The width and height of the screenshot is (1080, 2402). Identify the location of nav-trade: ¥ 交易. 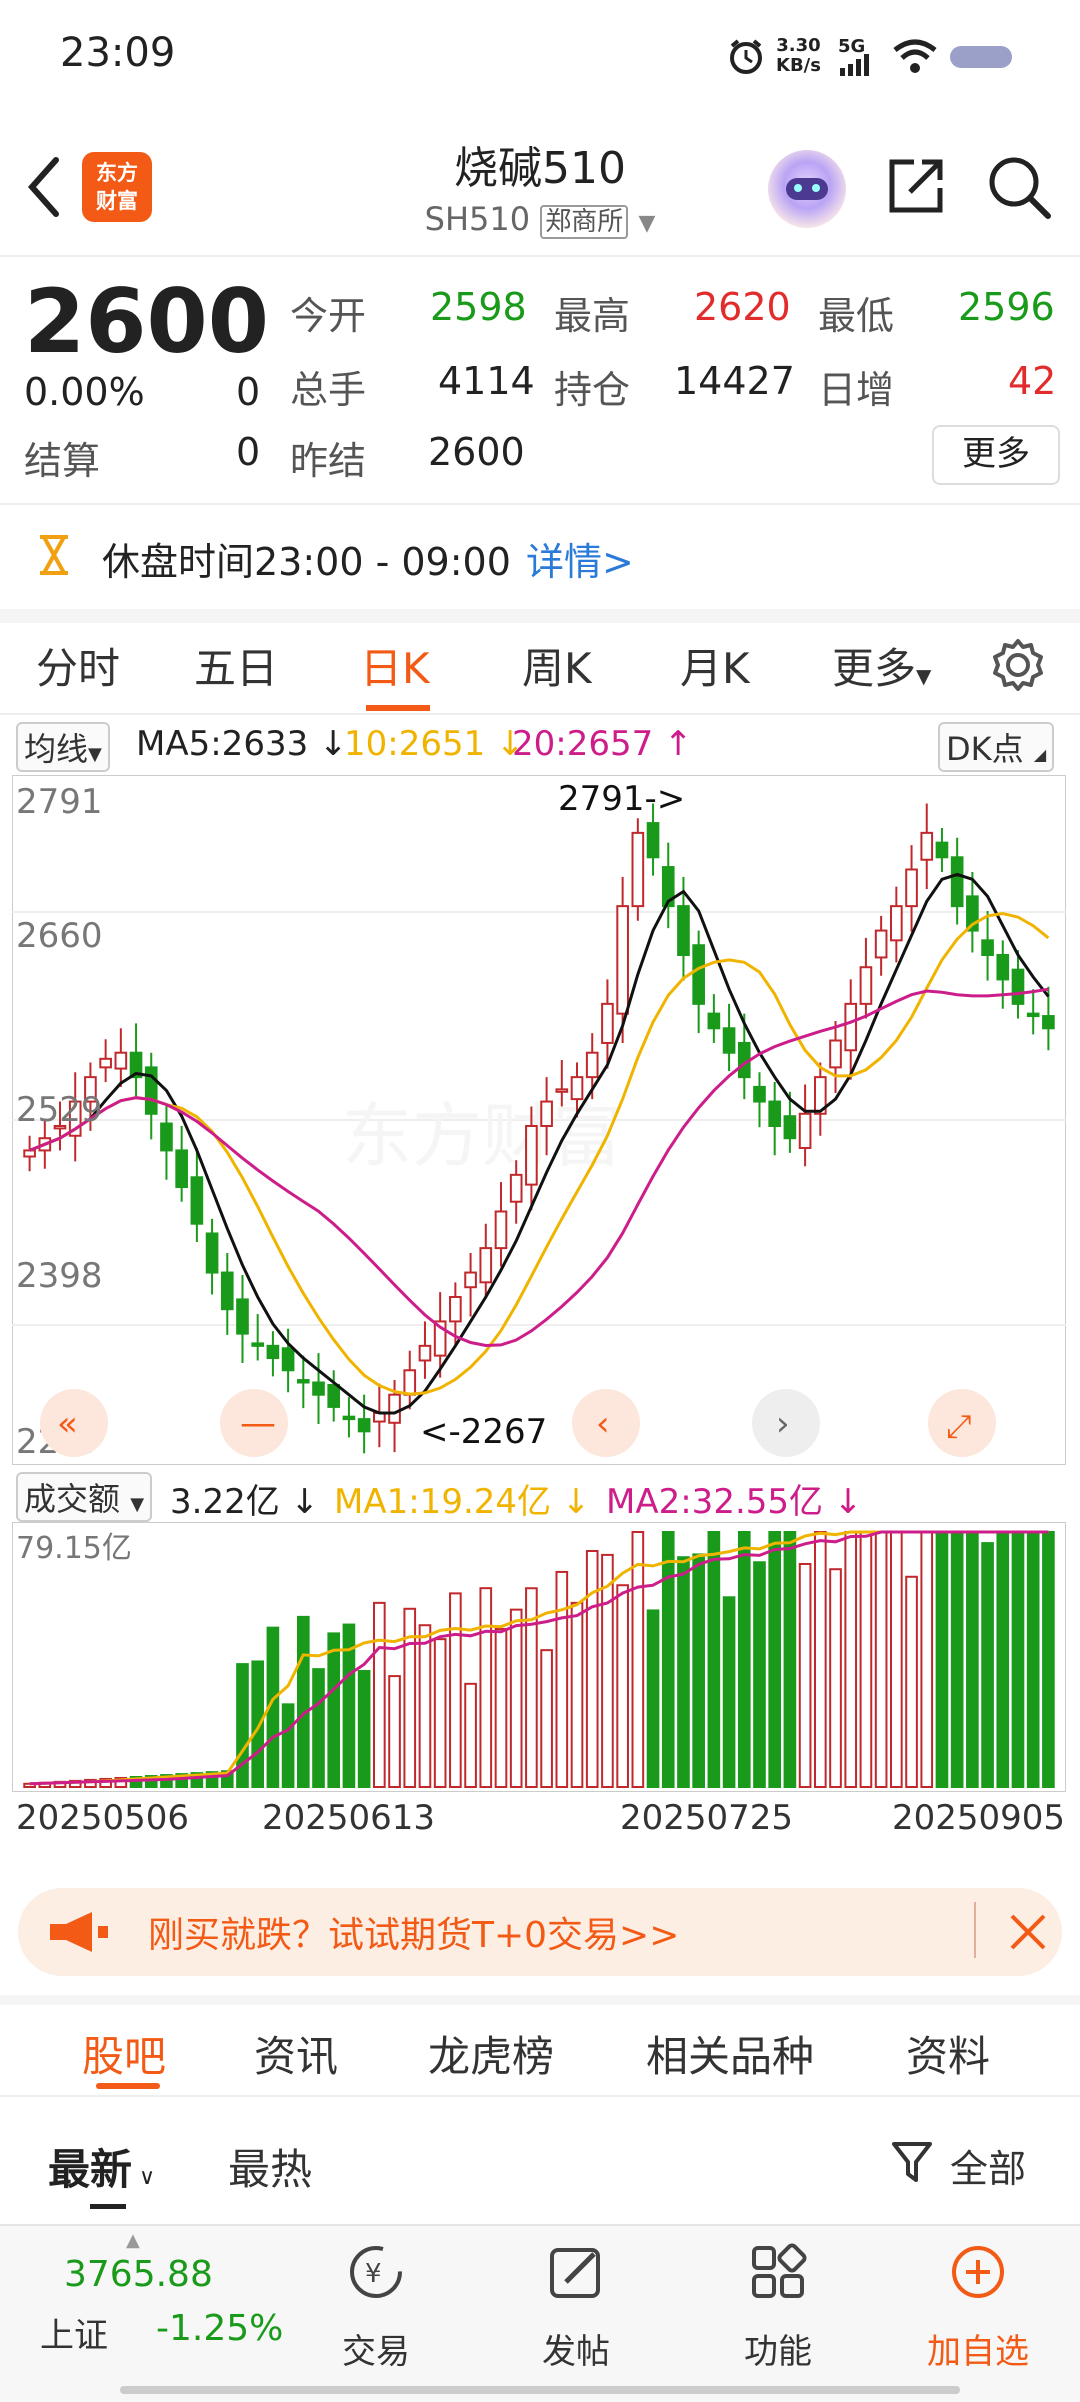
(376, 2316).